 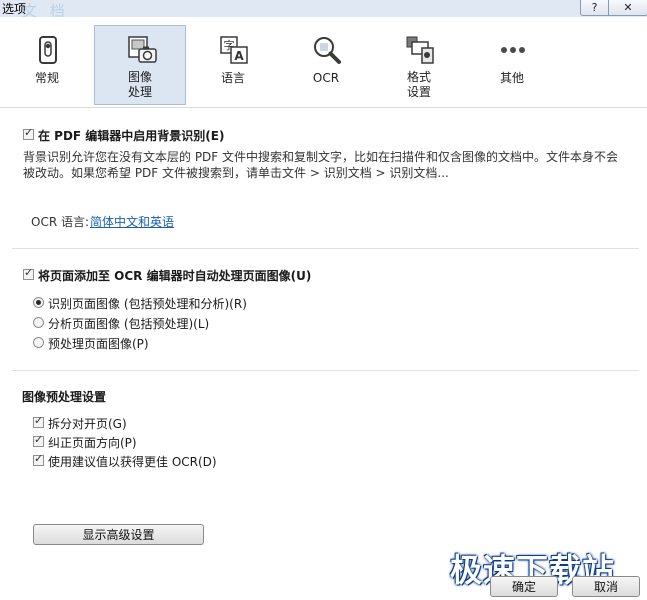 I want to click on radio-analyze-label: 分析页面图像 (包括预处理)(L), so click(x=129, y=324).